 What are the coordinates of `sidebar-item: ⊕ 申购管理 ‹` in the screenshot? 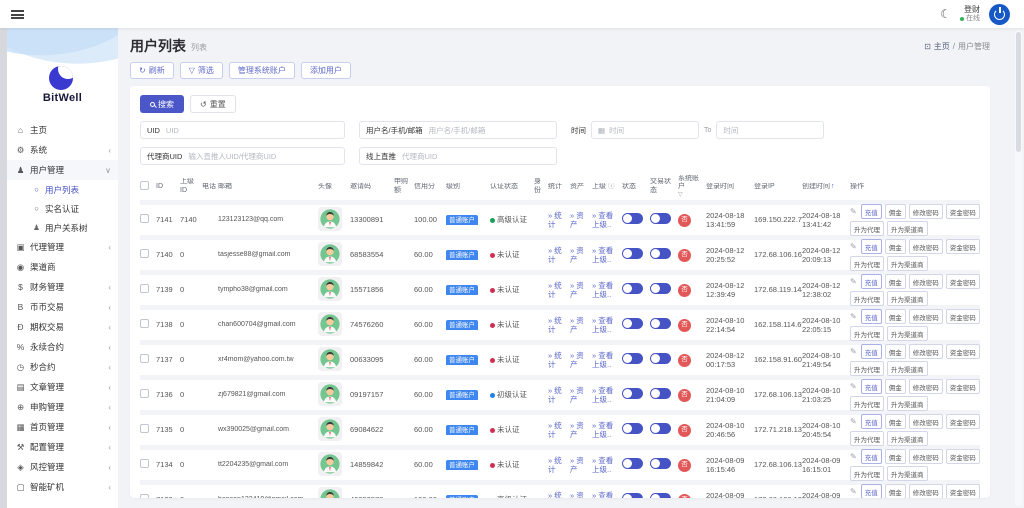 It's located at (62, 407).